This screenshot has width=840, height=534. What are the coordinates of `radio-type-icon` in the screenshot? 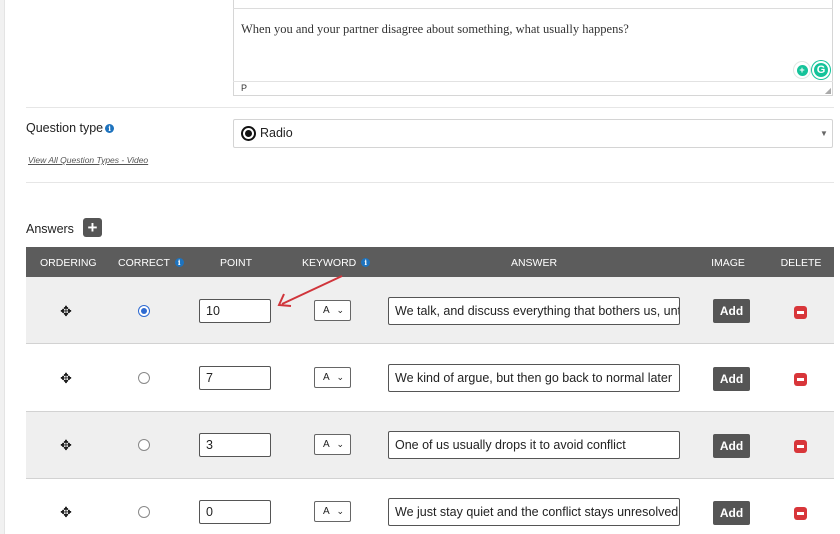 It's located at (248, 133).